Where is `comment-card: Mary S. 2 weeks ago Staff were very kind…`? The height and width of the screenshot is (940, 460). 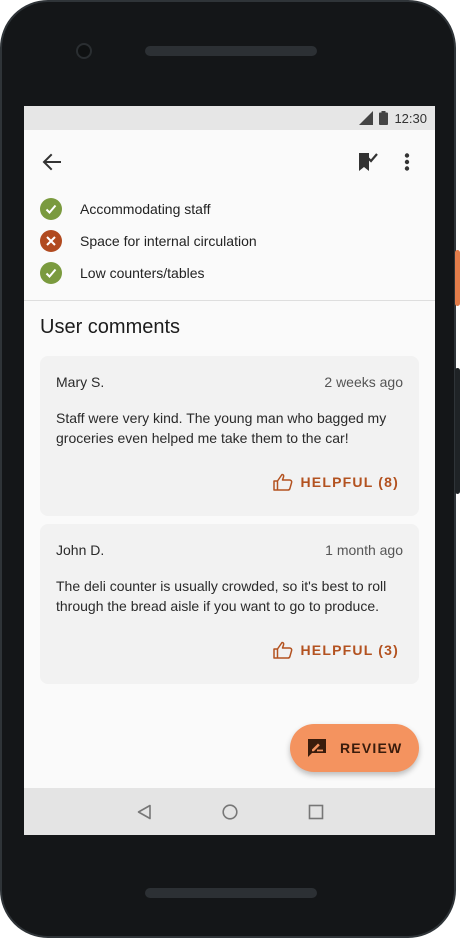 comment-card: Mary S. 2 weeks ago Staff were very kind… is located at coordinates (229, 436).